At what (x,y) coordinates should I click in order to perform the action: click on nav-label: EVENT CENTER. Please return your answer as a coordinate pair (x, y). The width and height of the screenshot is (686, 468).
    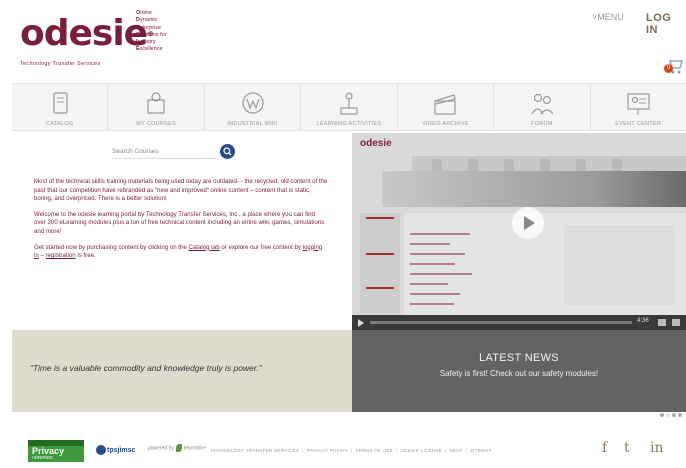
    Looking at the image, I should click on (638, 124).